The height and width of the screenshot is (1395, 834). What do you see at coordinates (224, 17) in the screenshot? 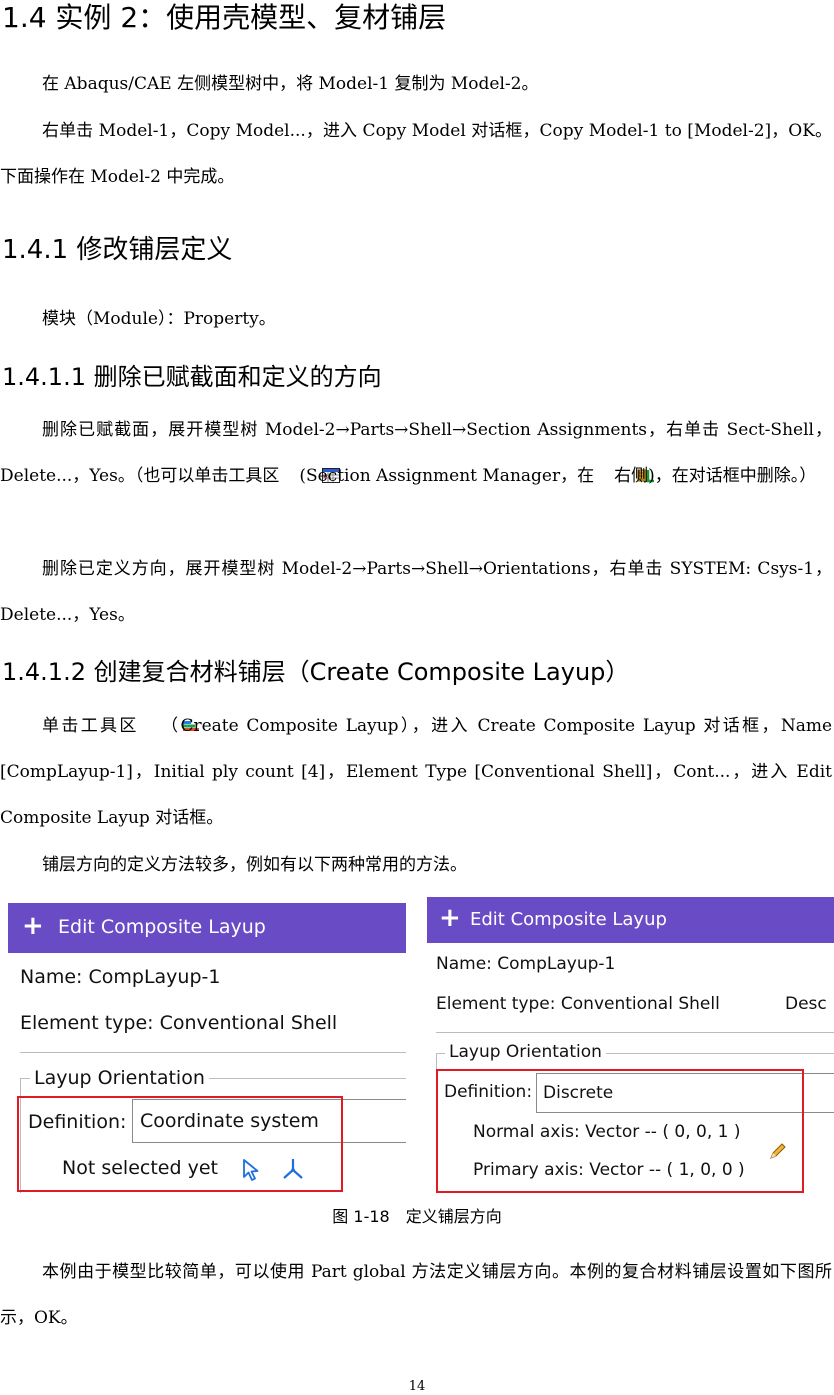
I see `section-heading-1-4: 1.4 实例 2：使用壳模型、复材铺层` at bounding box center [224, 17].